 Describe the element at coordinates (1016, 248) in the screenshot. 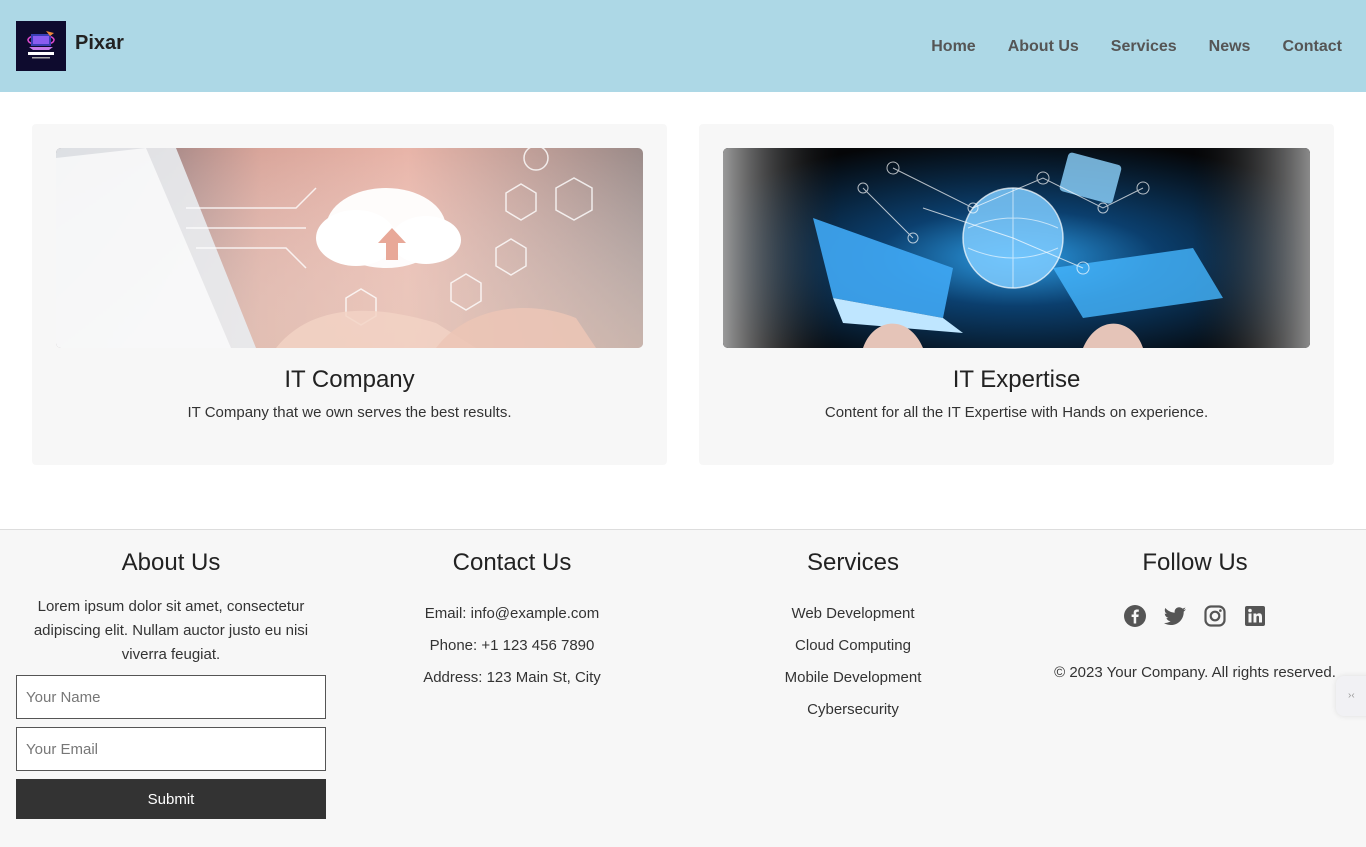

I see `card-image-globe` at that location.